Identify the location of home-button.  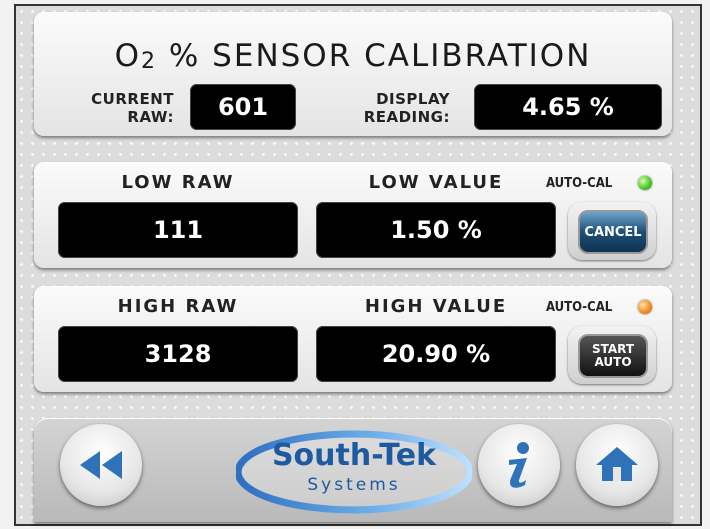
(617, 465).